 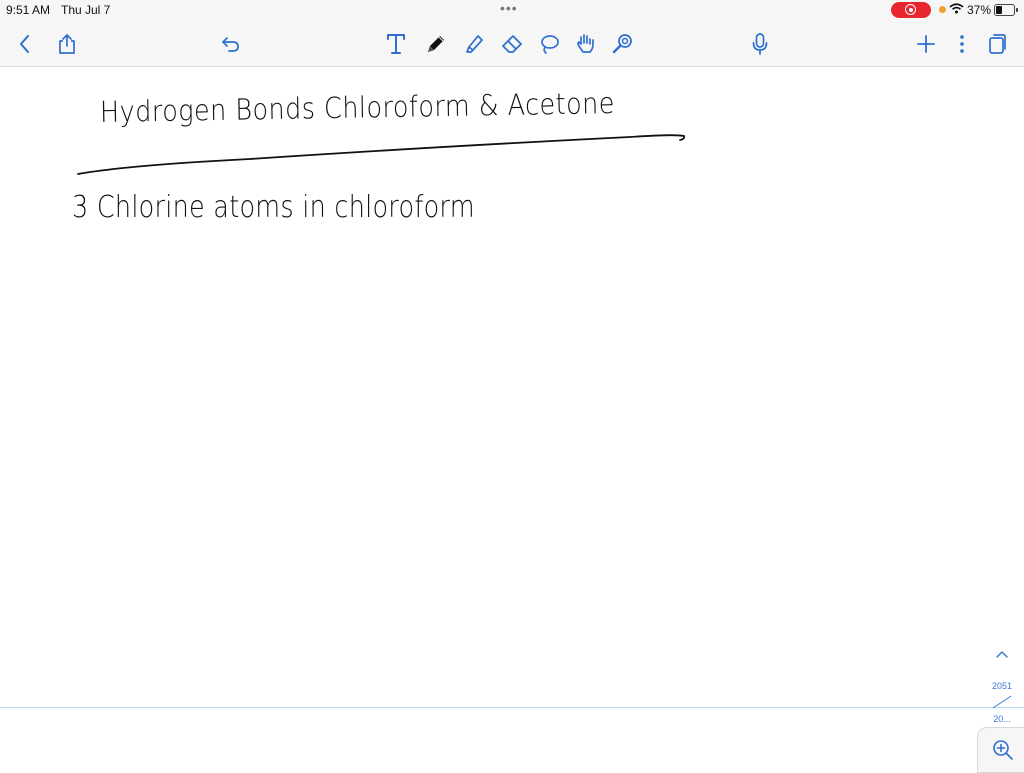 I want to click on highlighter-icon, so click(x=474, y=44).